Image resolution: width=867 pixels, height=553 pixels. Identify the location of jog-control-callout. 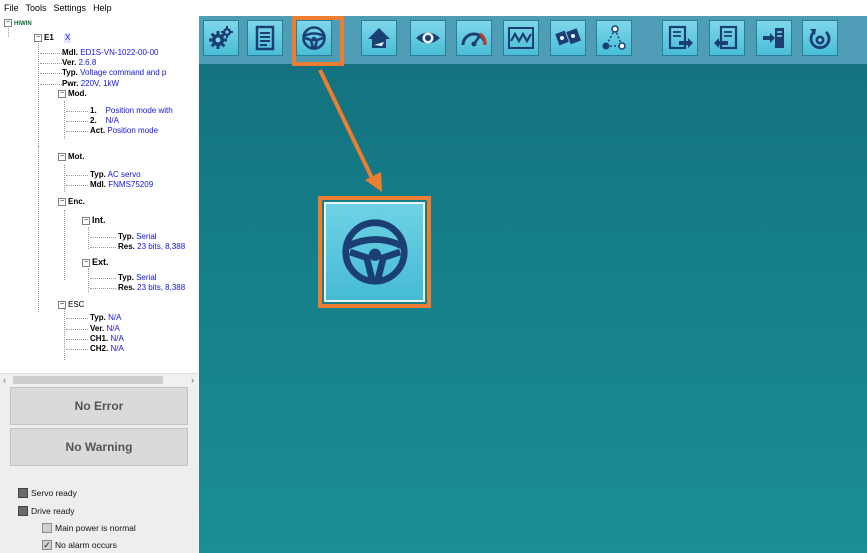
(374, 252).